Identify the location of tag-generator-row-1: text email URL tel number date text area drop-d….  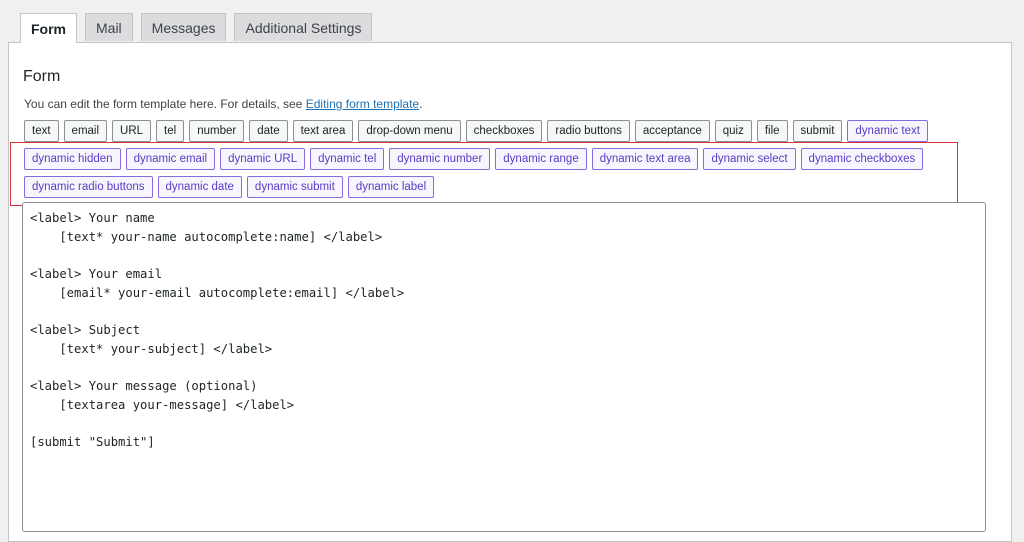
(476, 131).